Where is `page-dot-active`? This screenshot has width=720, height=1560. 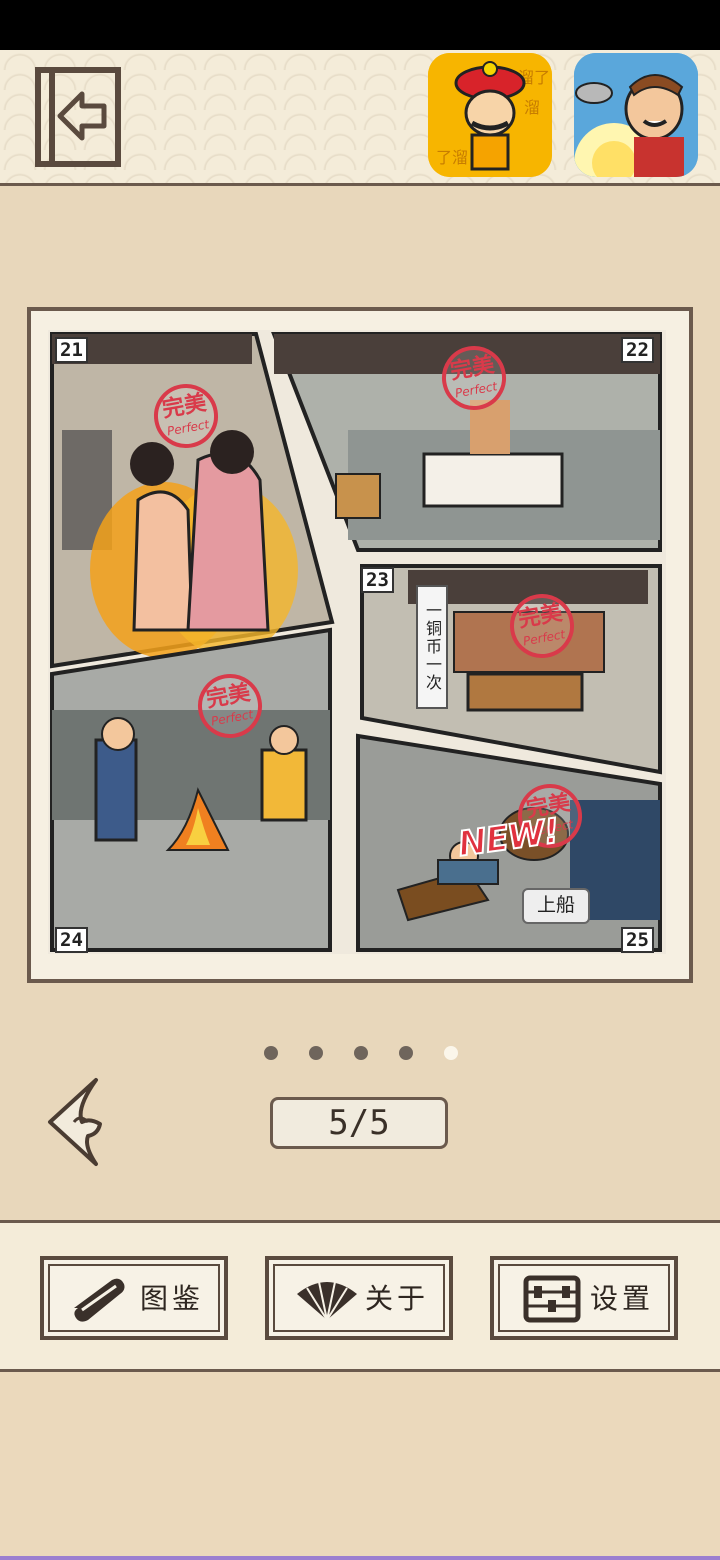
page-dot-active is located at coordinates (451, 1053).